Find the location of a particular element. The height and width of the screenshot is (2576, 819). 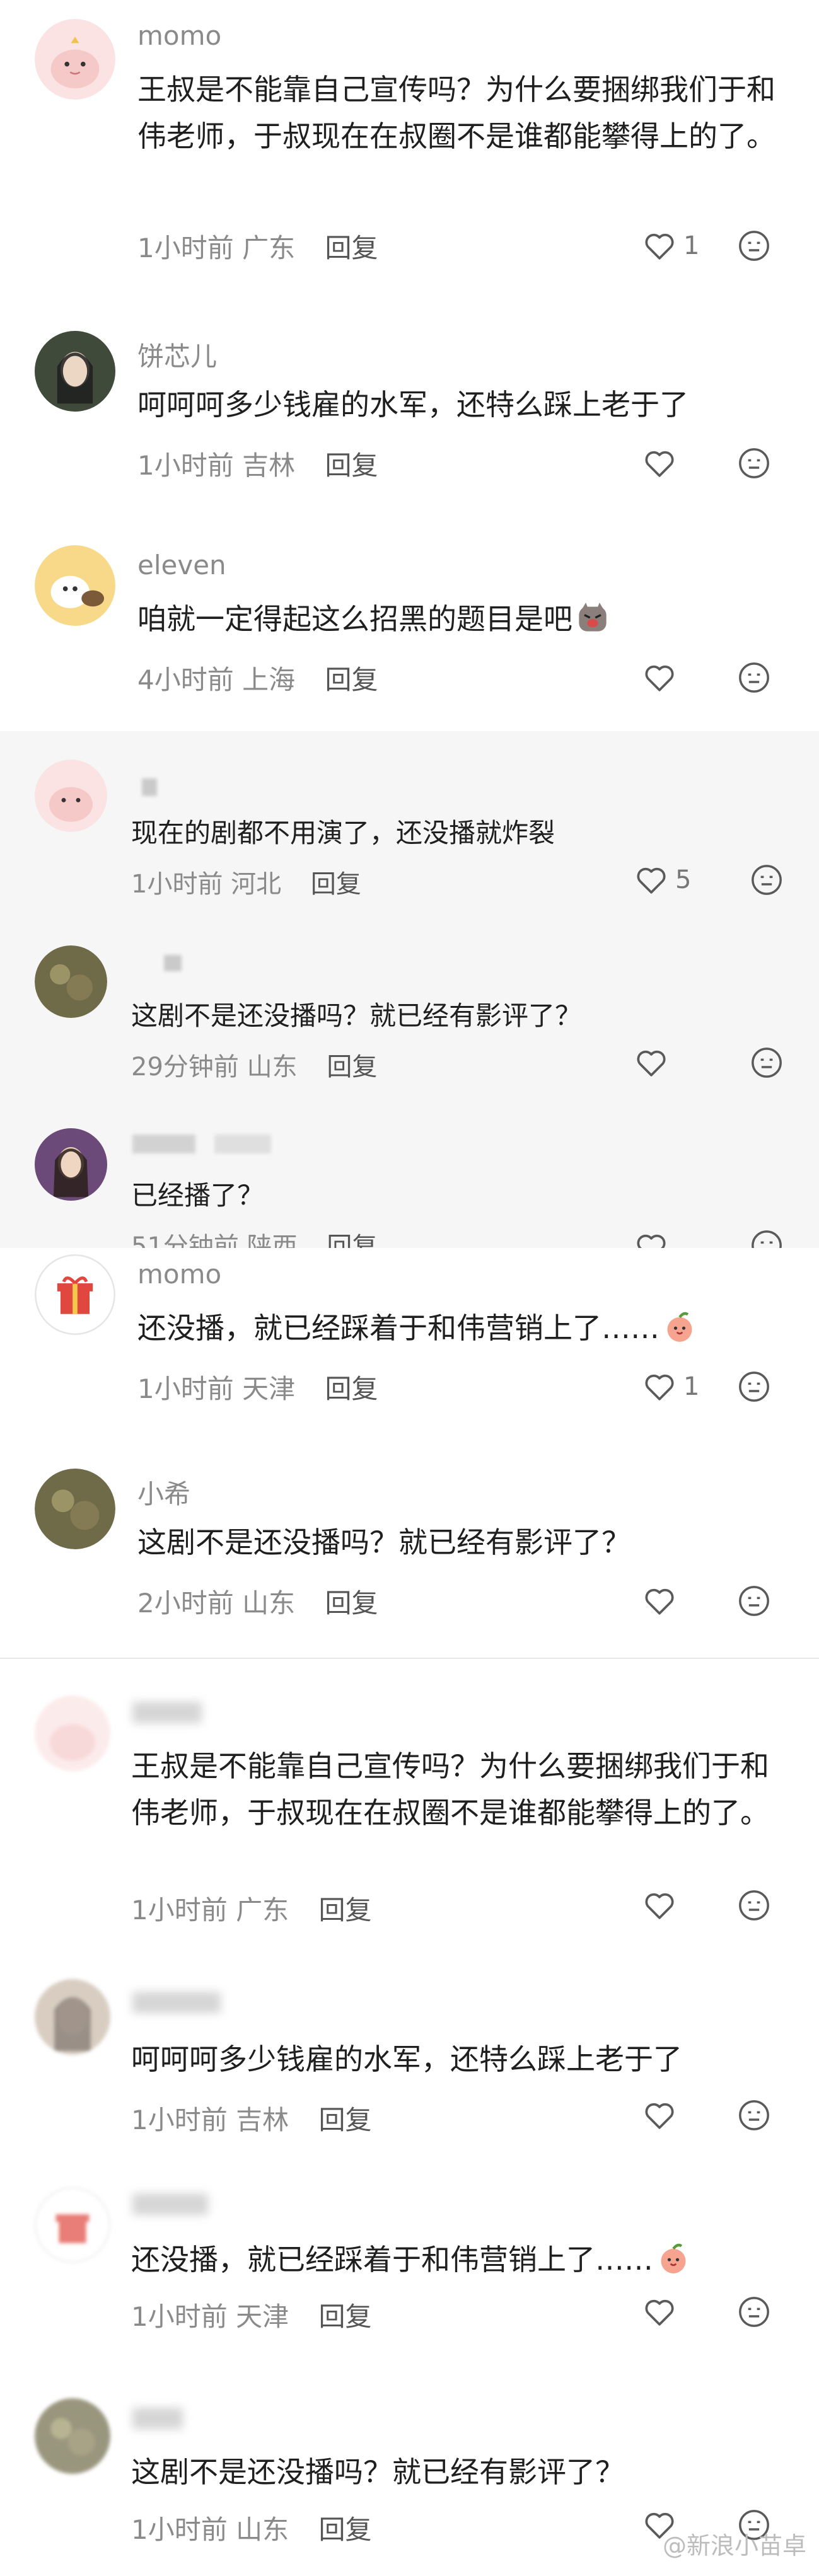

comment-text: 咱就一定得起这么招黑的题目是吧 is located at coordinates (465, 619).